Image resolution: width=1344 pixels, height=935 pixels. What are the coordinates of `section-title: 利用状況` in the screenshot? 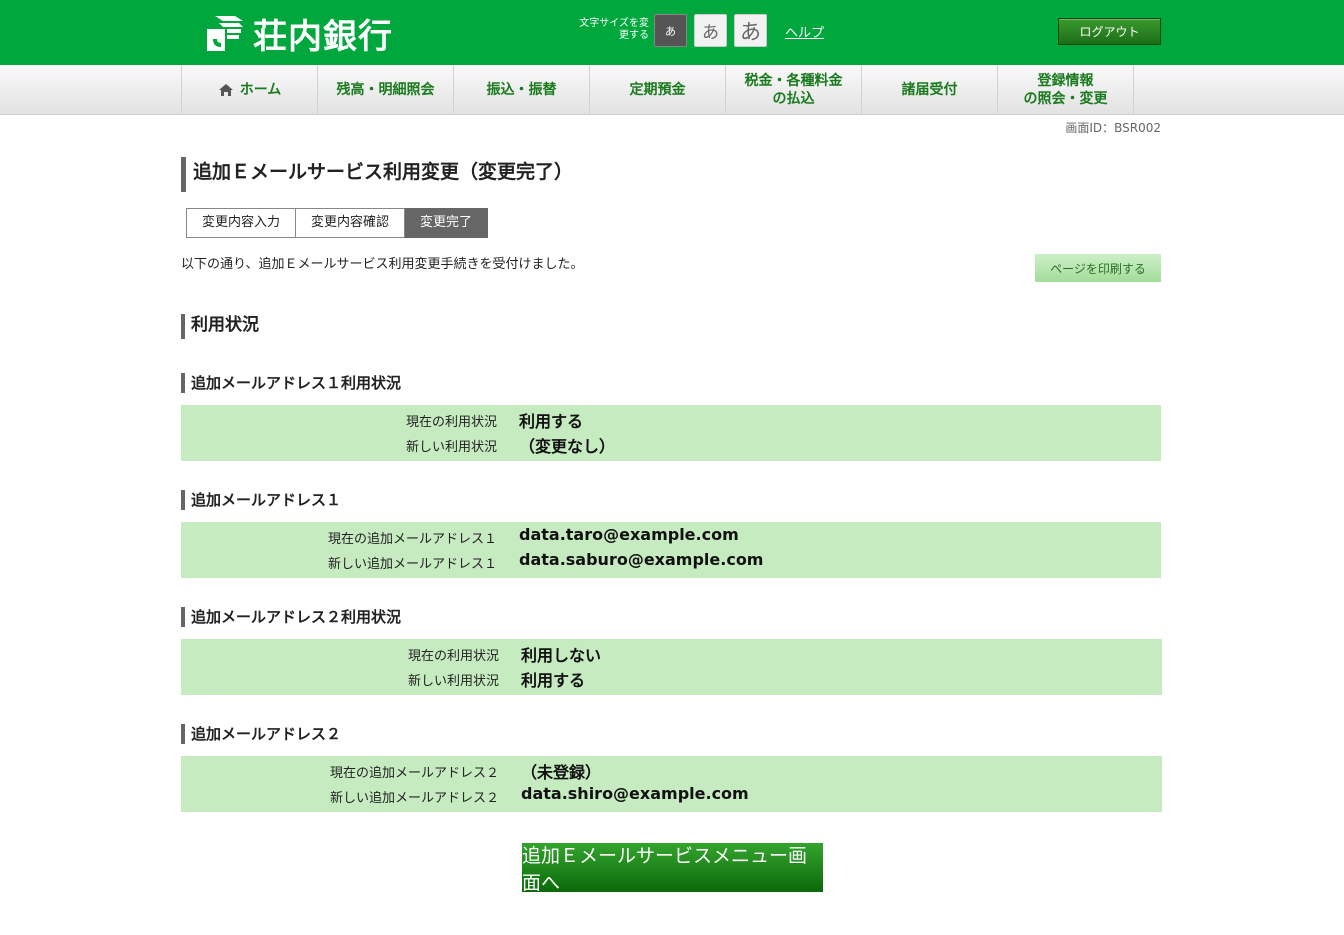 It's located at (220, 326).